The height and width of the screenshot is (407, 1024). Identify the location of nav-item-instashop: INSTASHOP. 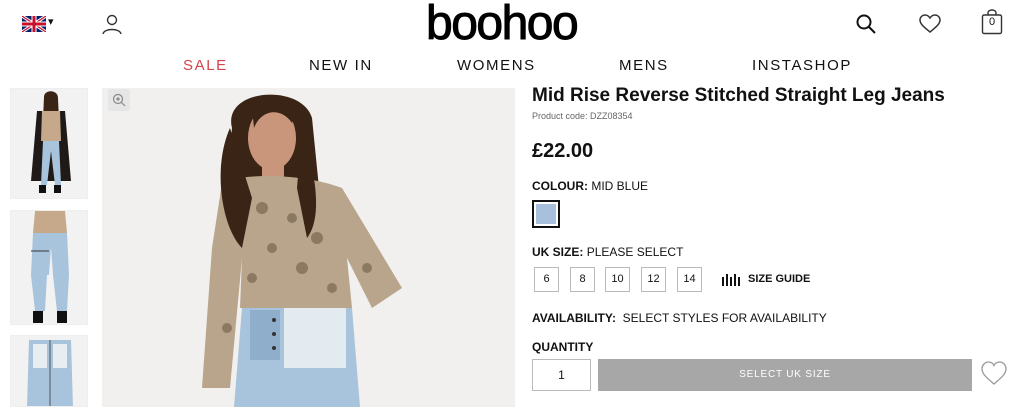
(802, 65).